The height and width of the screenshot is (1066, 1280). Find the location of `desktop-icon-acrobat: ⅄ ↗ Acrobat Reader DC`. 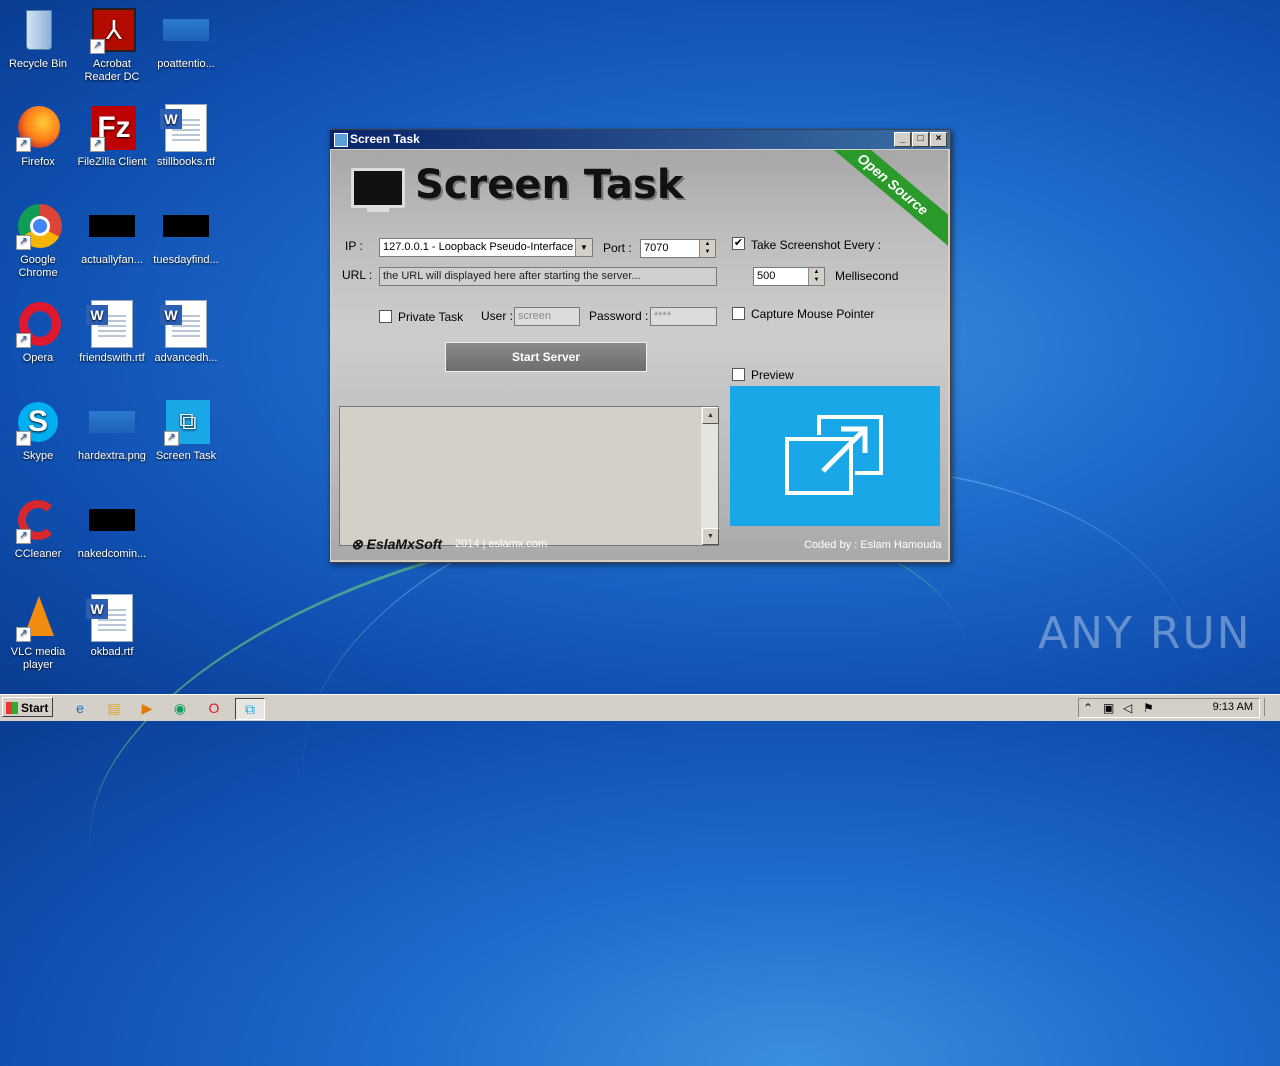

desktop-icon-acrobat: ⅄ ↗ Acrobat Reader DC is located at coordinates (112, 45).